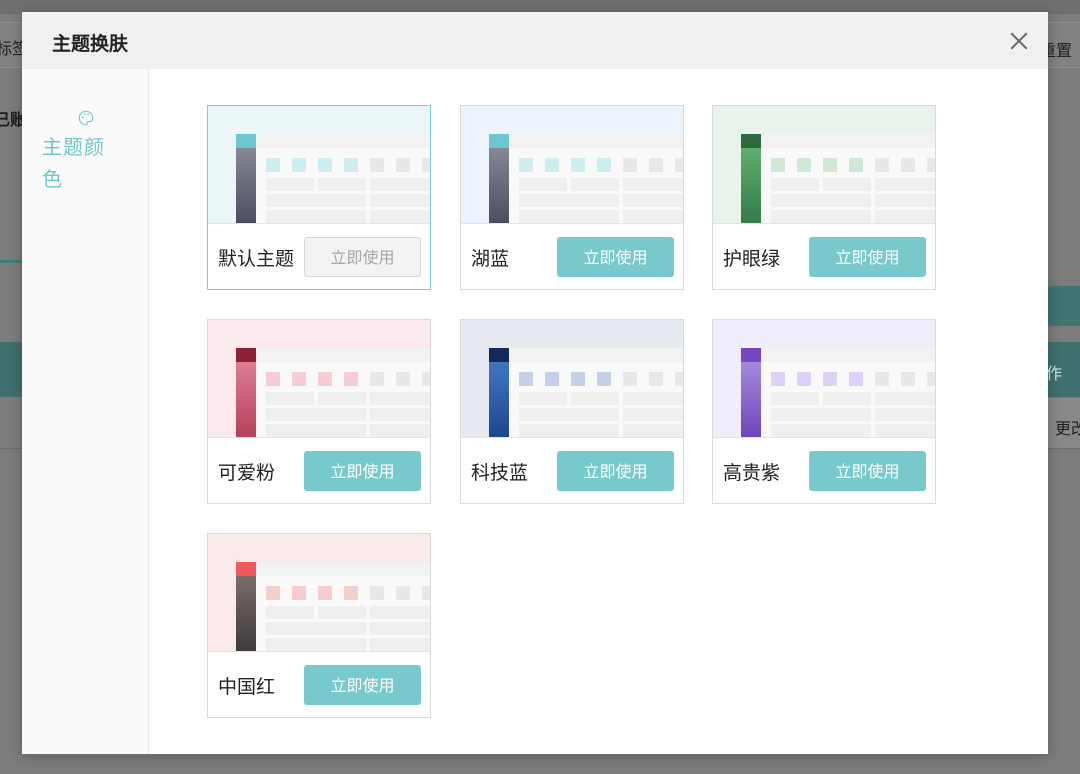 The image size is (1080, 774). I want to click on theme-card: 护眼绿 立即使用, so click(824, 197).